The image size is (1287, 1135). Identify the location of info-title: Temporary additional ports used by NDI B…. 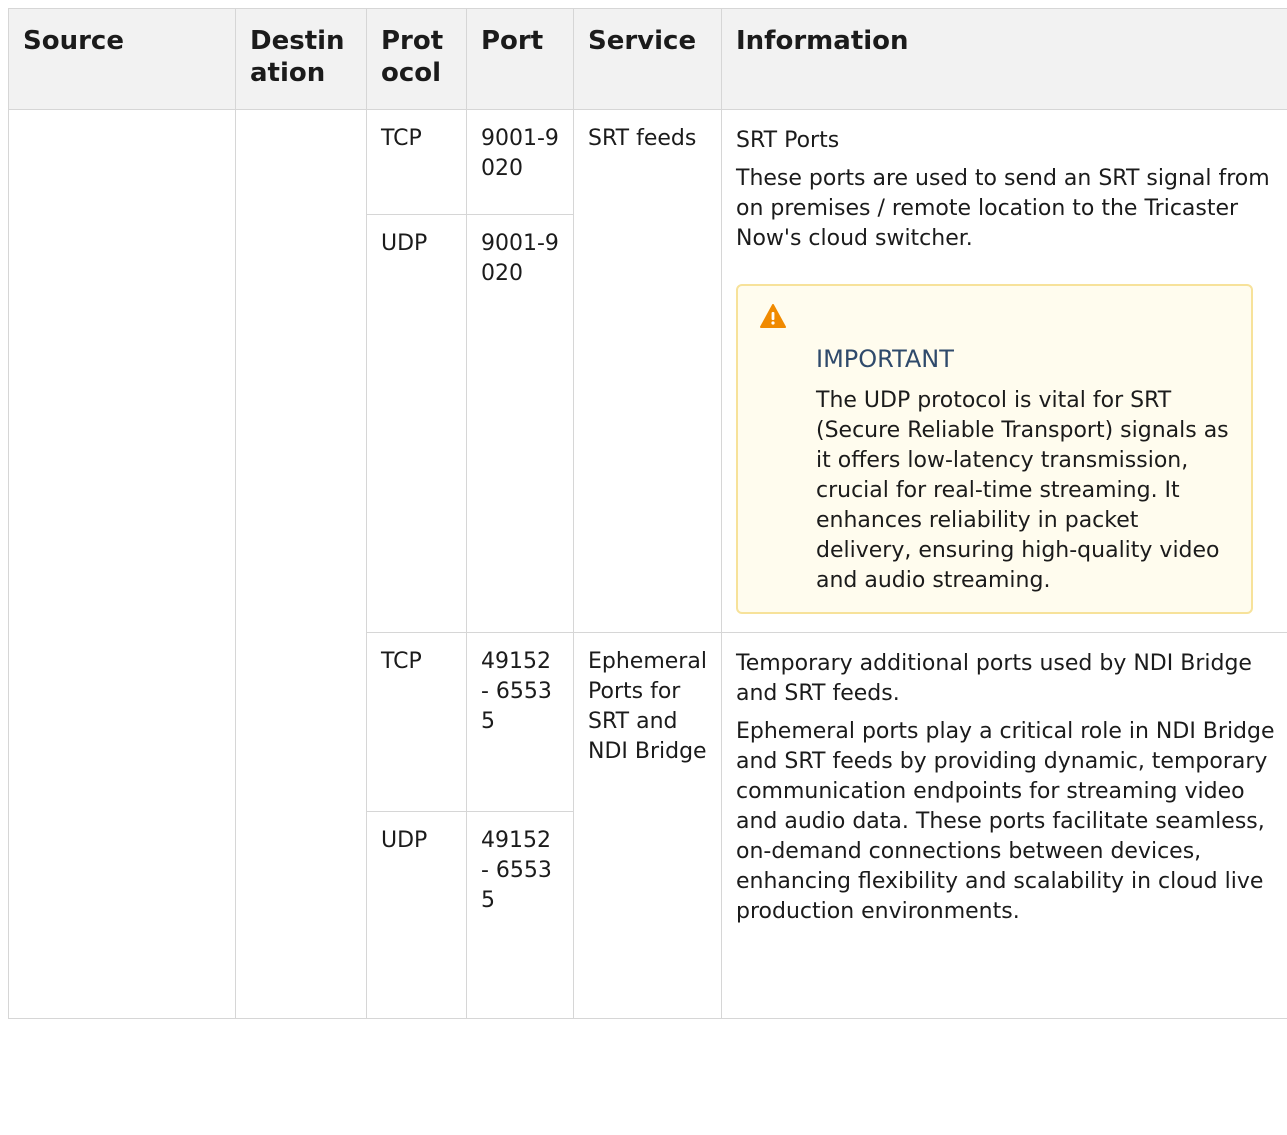
(994, 678).